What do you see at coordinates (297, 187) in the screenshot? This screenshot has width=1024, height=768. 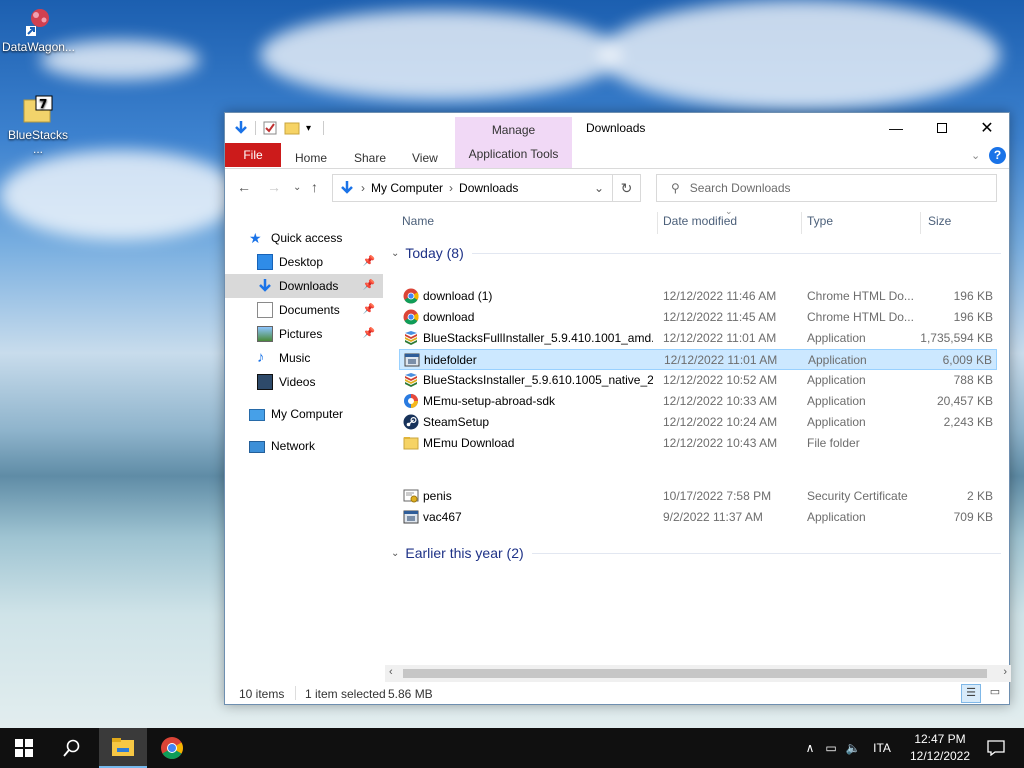 I see `recent-locations-button: ⌄` at bounding box center [297, 187].